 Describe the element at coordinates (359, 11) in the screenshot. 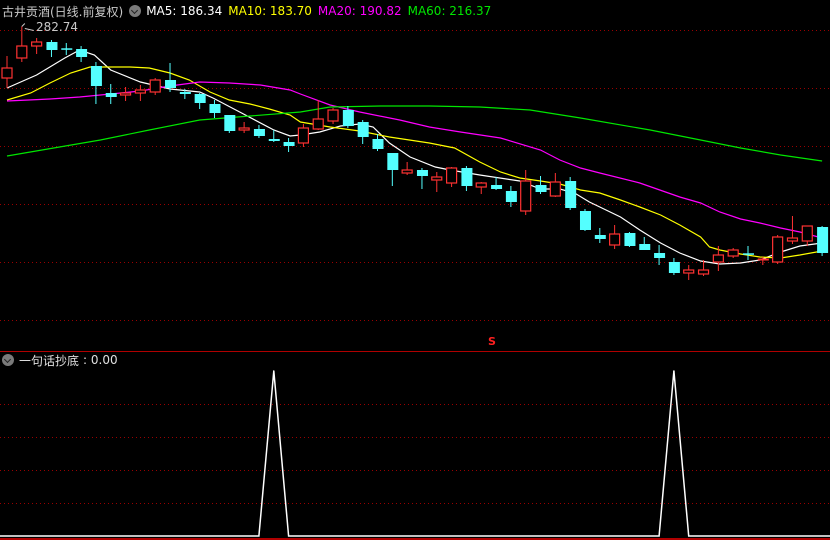

I see `ma20-value: MA20: 190.82` at that location.